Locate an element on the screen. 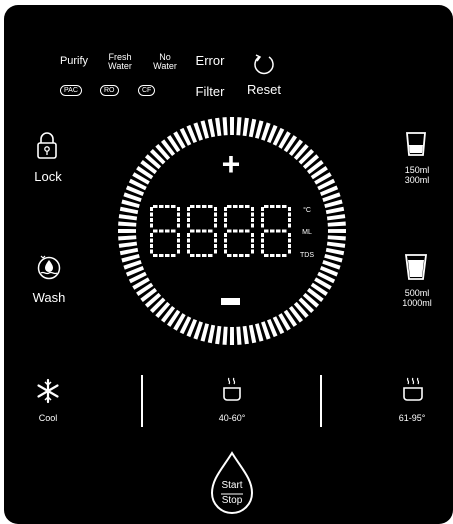  digit-display is located at coordinates (220, 231).